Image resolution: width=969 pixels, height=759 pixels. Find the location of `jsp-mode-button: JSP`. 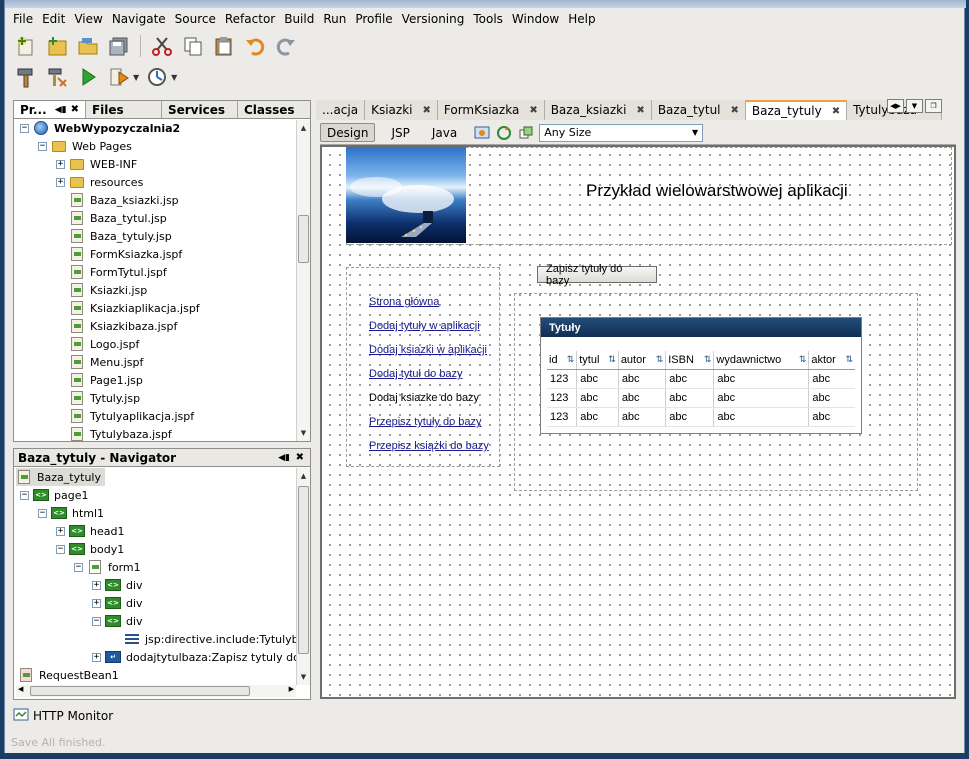

jsp-mode-button: JSP is located at coordinates (400, 132).